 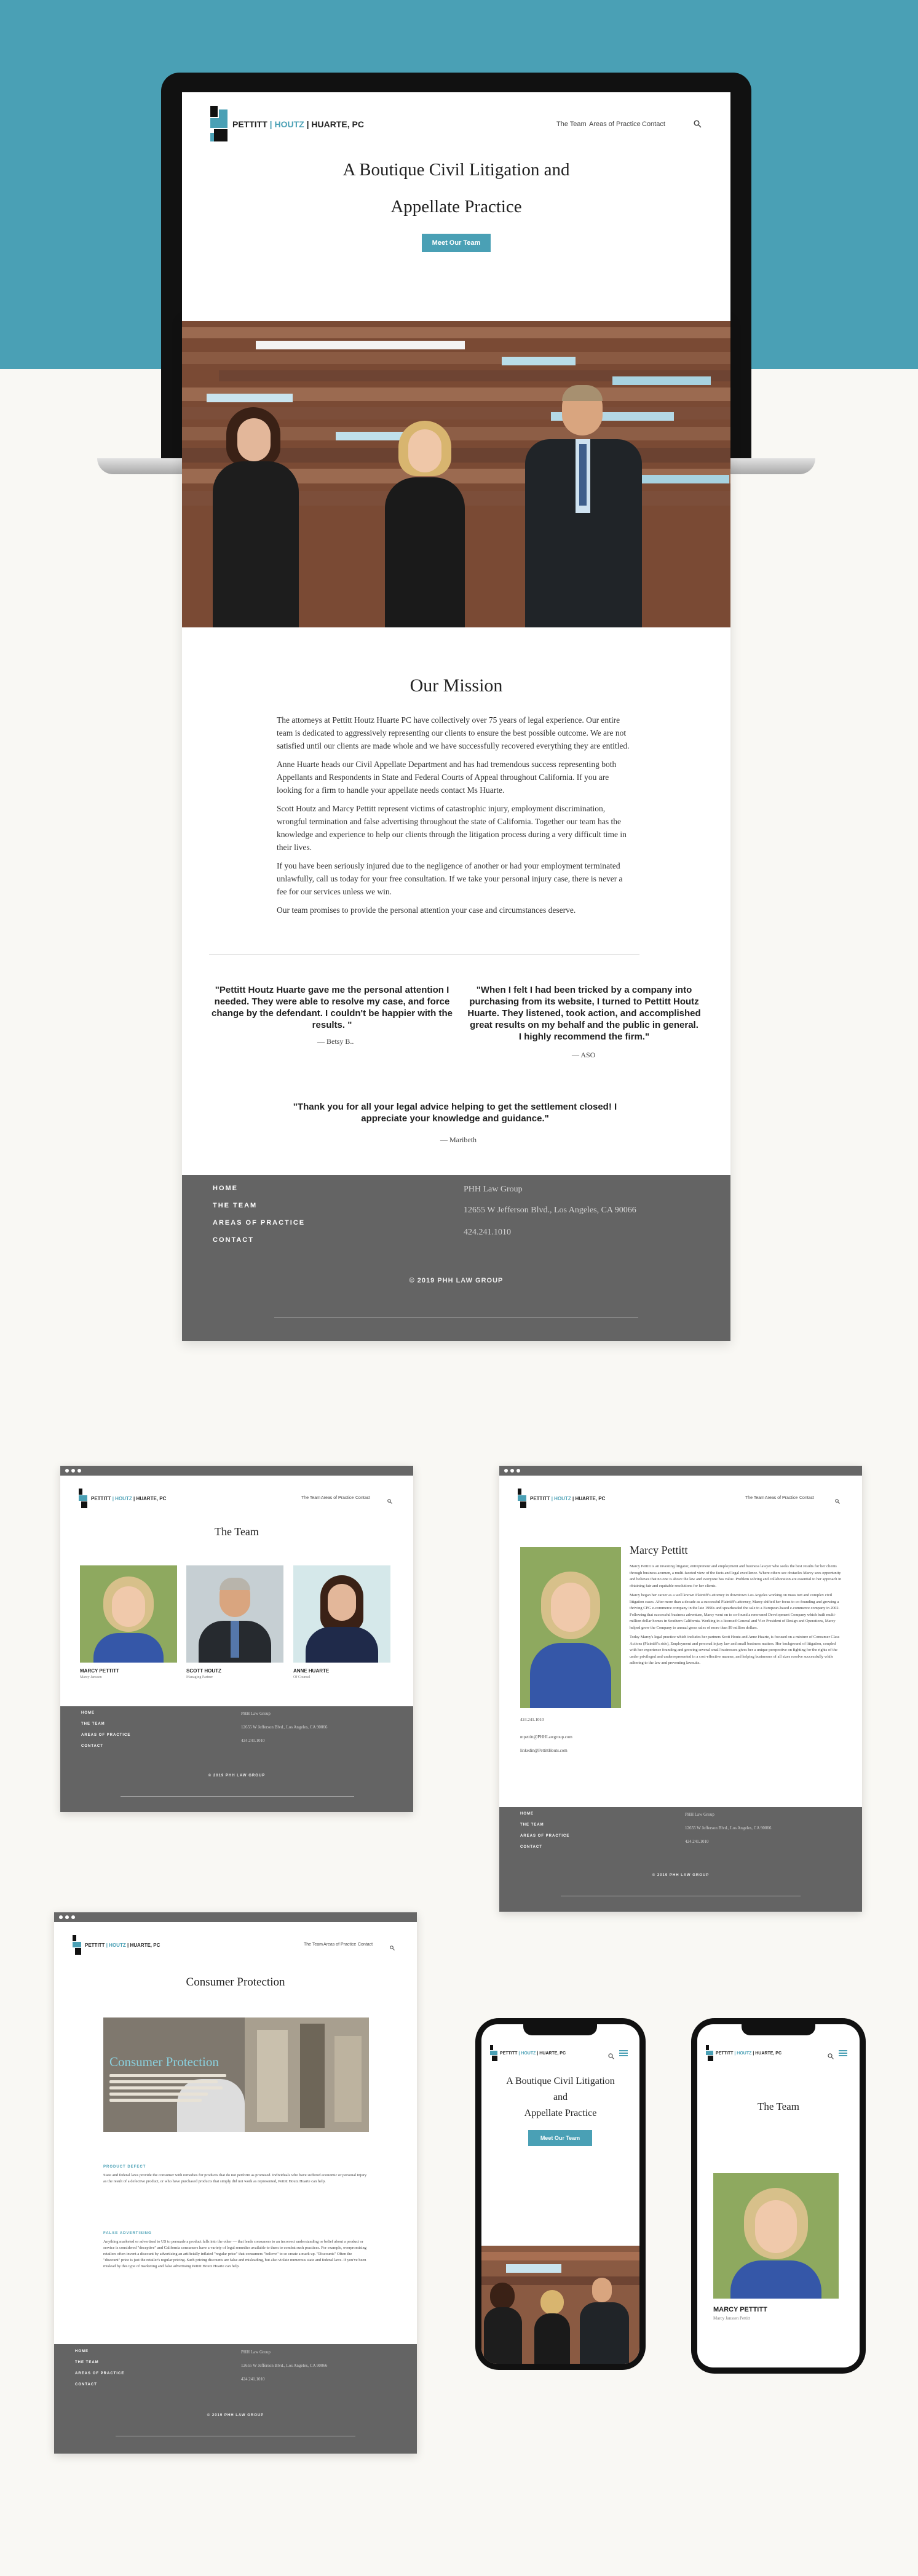 I want to click on mobile-marcy-photo, so click(x=776, y=2236).